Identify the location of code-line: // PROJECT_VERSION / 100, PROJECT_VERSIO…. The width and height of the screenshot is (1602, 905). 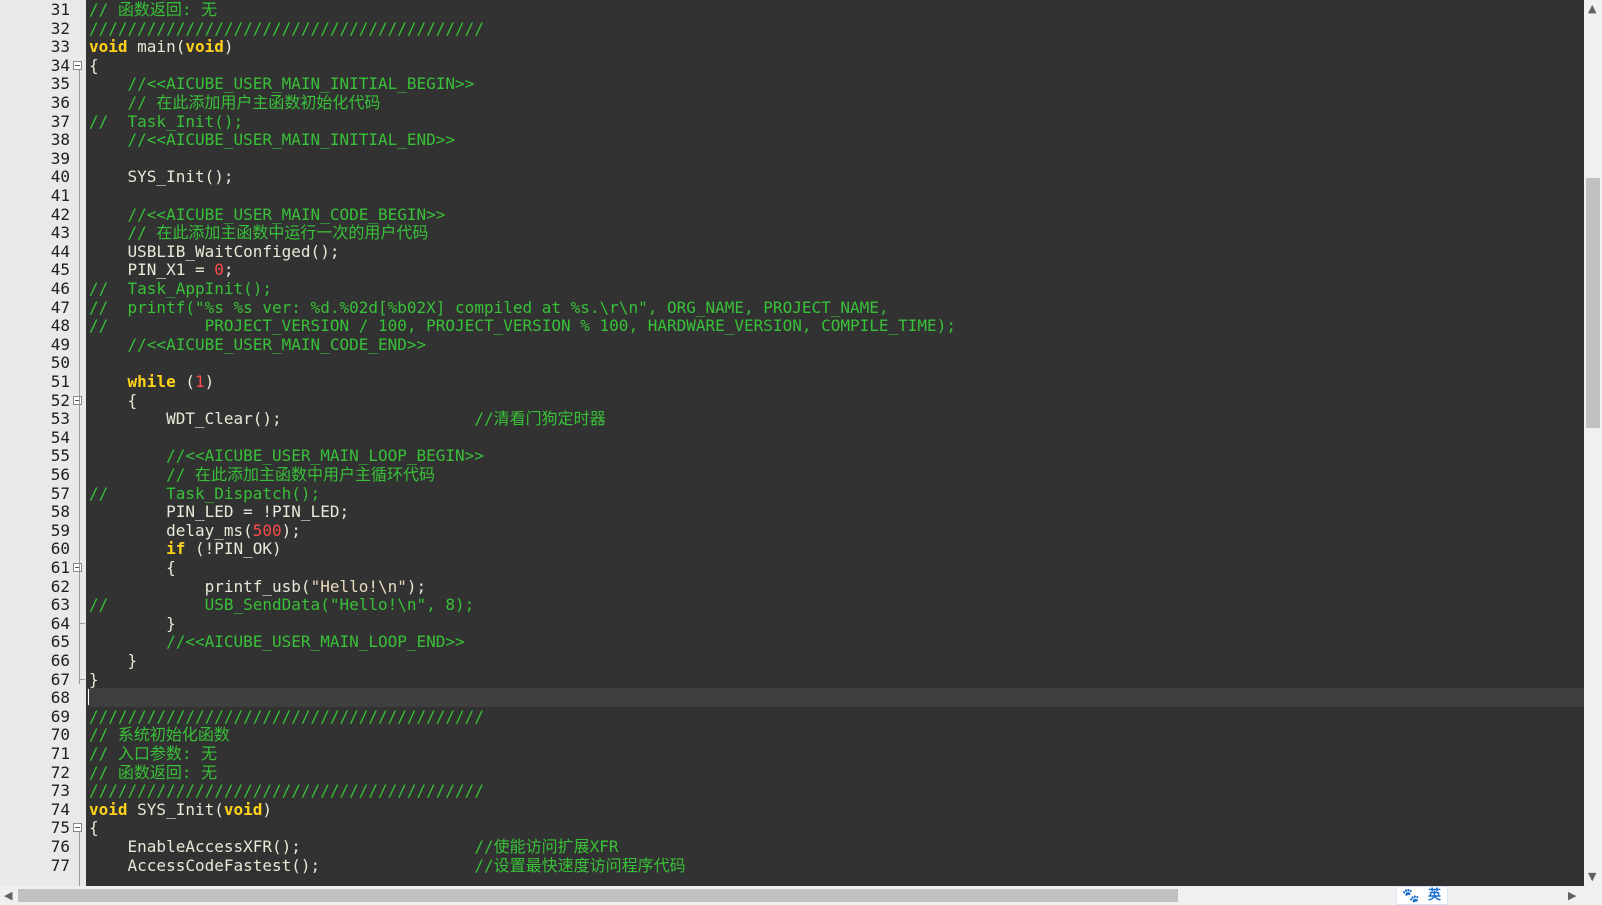
(522, 325).